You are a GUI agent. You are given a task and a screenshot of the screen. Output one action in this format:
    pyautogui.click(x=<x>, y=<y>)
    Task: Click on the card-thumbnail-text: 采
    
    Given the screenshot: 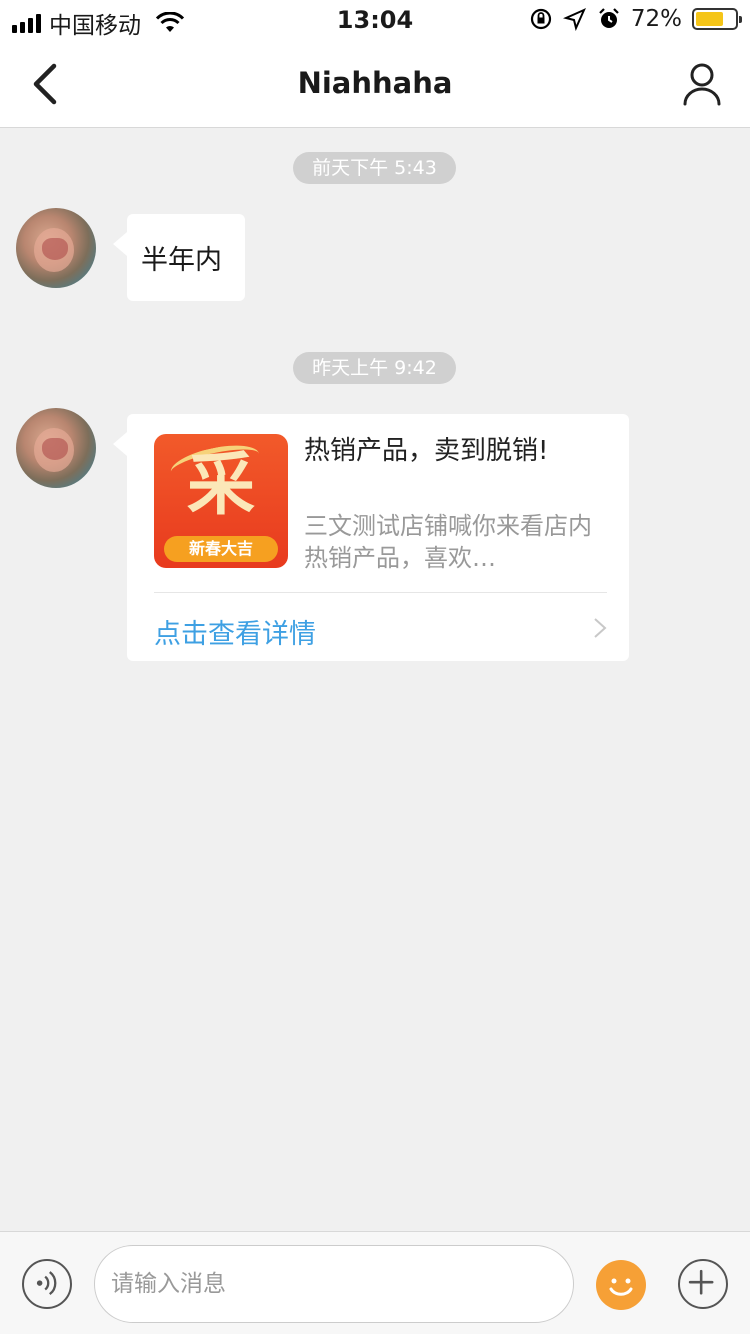 What is the action you would take?
    pyautogui.click(x=220, y=485)
    